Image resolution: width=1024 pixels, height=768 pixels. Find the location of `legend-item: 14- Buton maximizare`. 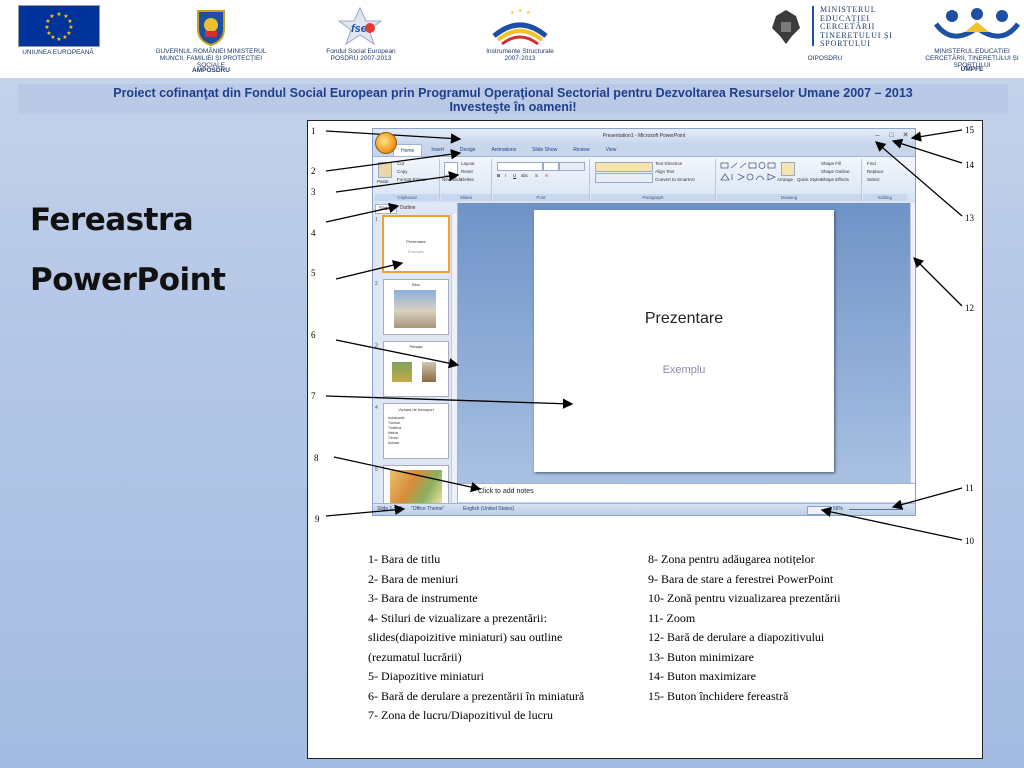

legend-item: 14- Buton maximizare is located at coordinates (702, 676).